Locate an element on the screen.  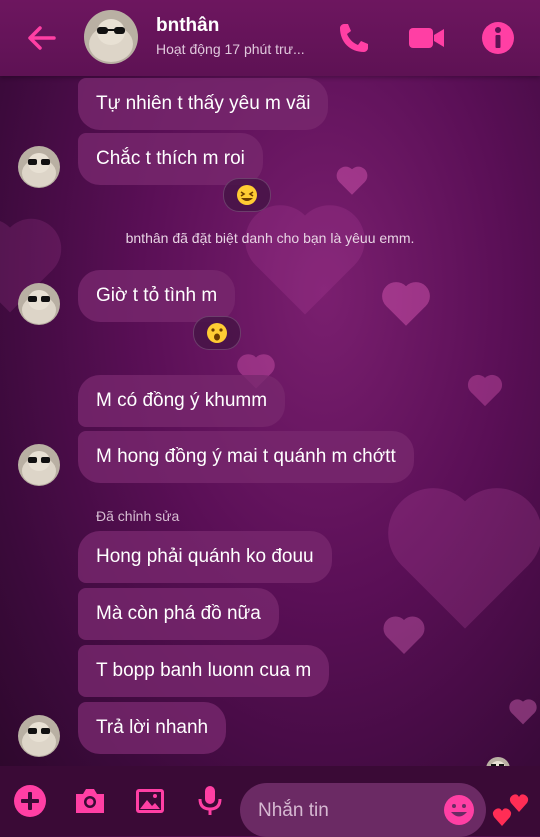
grinning-squint-emoji-icon is located at coordinates (247, 195).